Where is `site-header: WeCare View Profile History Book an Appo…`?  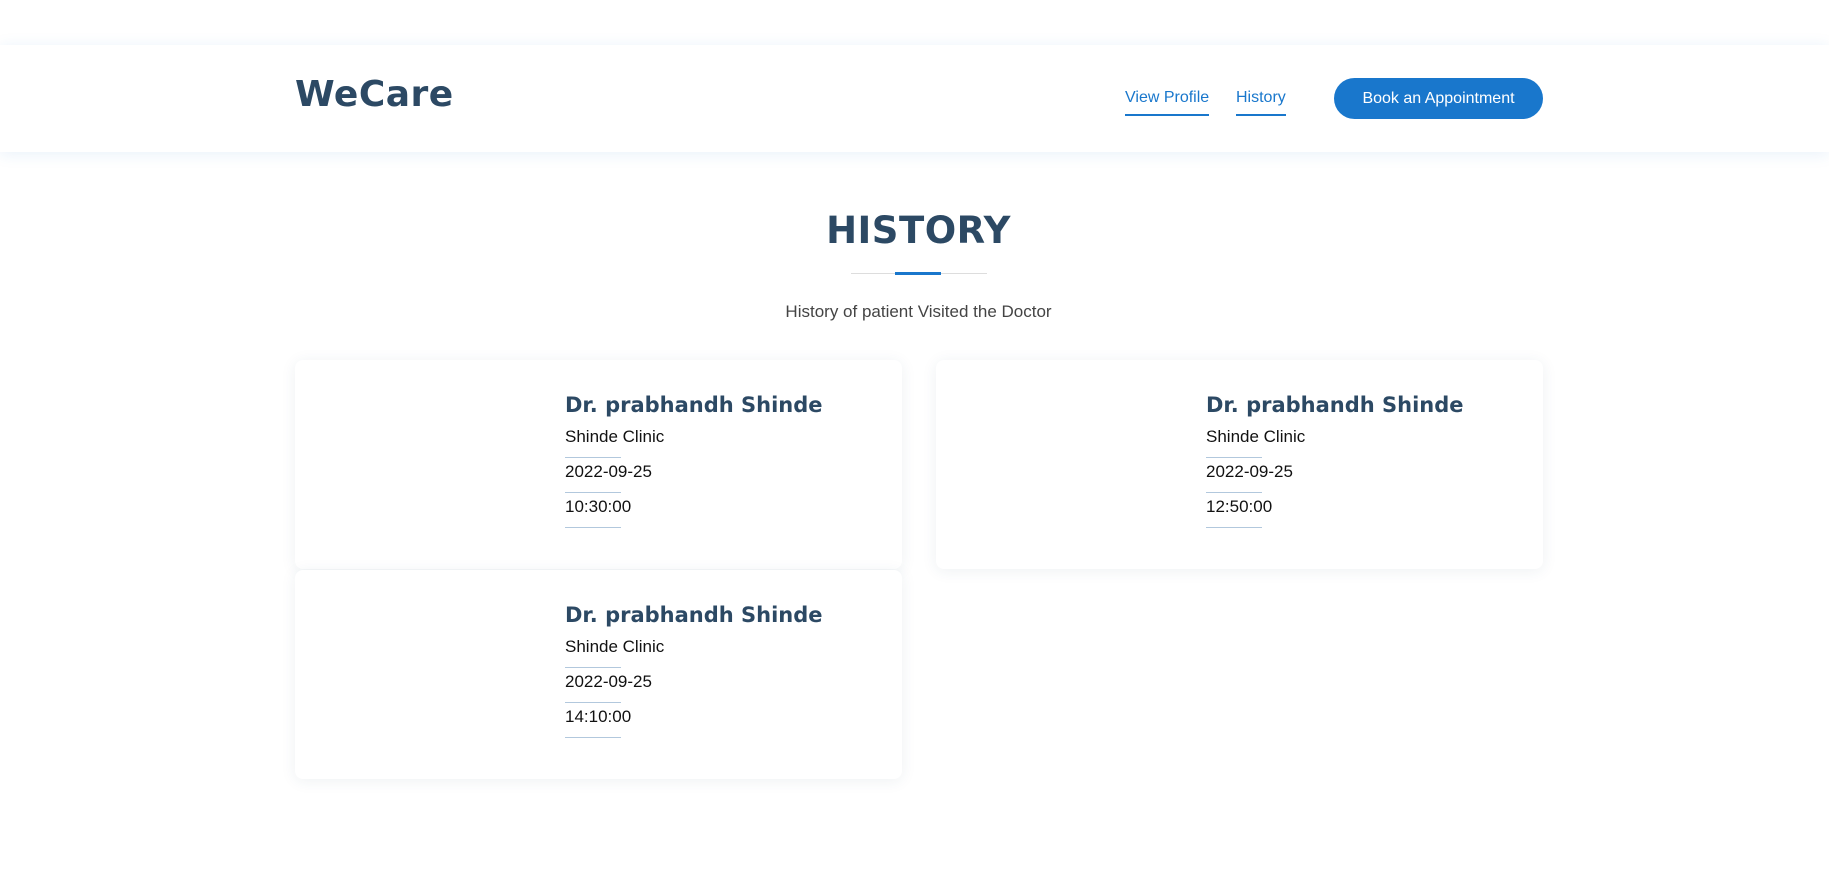
site-header: WeCare View Profile History Book an Appo… is located at coordinates (914, 98).